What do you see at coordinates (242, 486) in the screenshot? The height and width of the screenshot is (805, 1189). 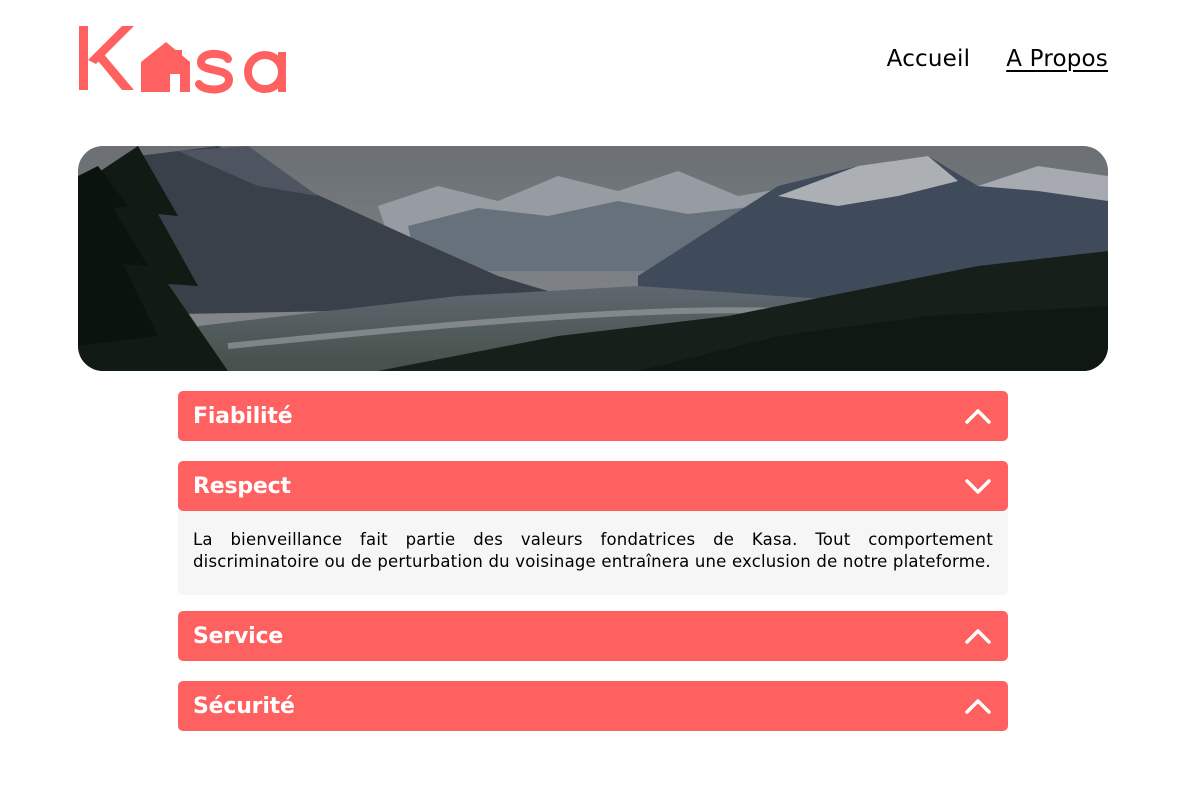 I see `accordion-title: Respect` at bounding box center [242, 486].